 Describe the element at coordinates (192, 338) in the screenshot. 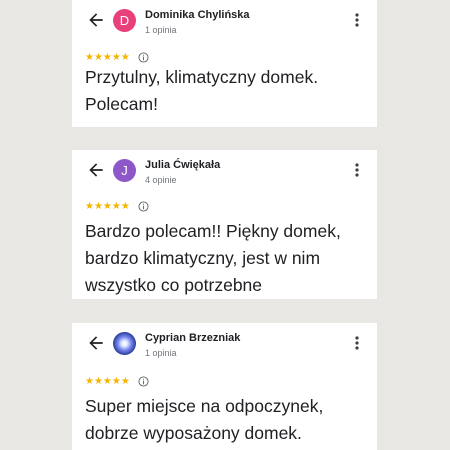

I see `author-name: Cyprian Brzezniak` at that location.